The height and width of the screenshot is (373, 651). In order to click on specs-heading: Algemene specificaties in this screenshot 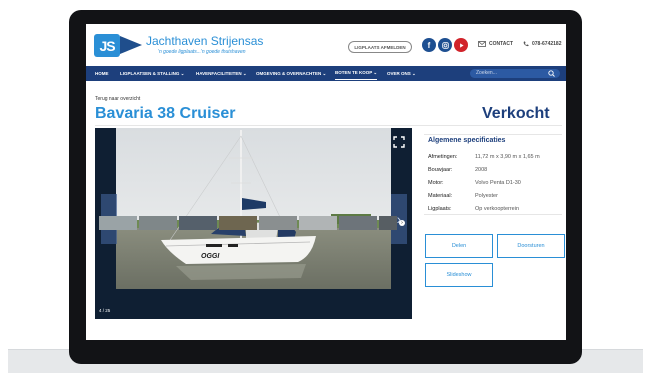, I will do `click(467, 140)`.